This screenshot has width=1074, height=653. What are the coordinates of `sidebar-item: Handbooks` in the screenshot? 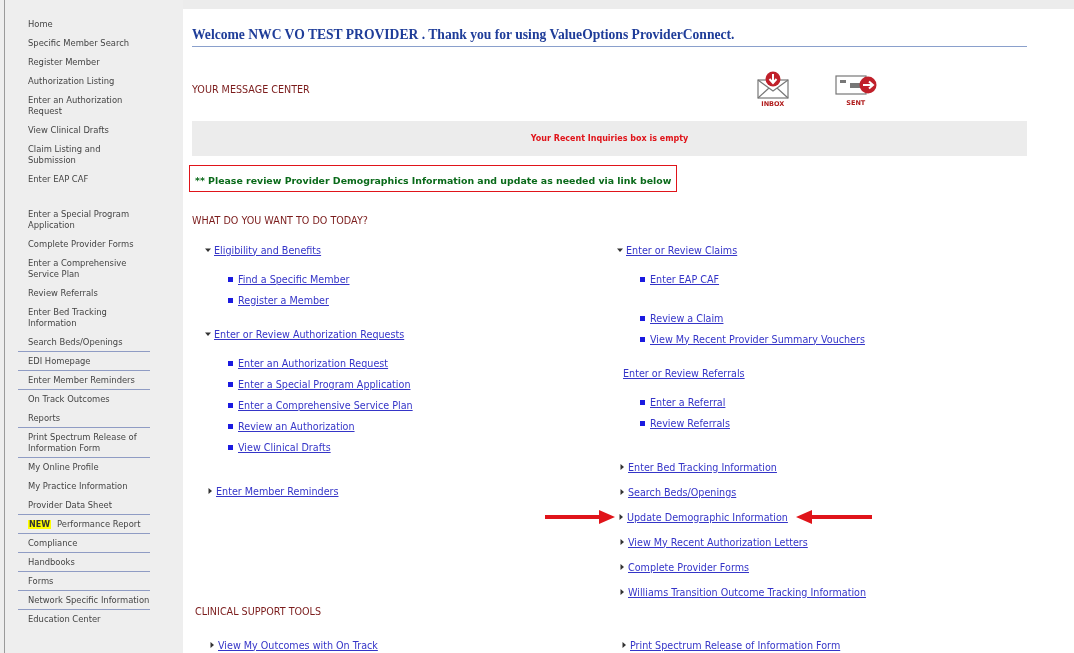 It's located at (84, 562).